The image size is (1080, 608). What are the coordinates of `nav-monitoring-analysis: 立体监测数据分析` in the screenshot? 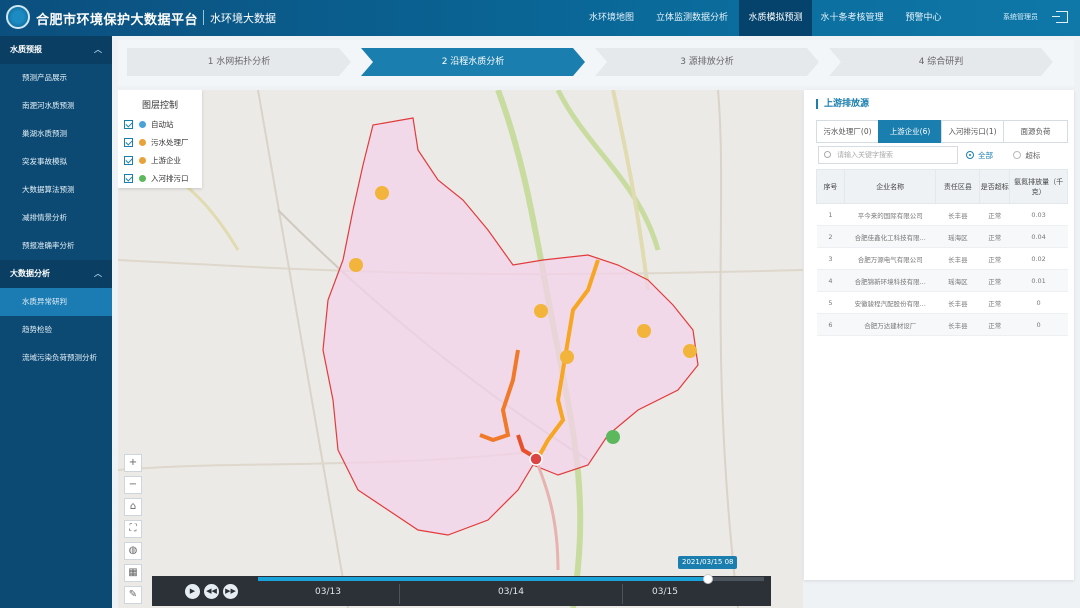 It's located at (692, 18).